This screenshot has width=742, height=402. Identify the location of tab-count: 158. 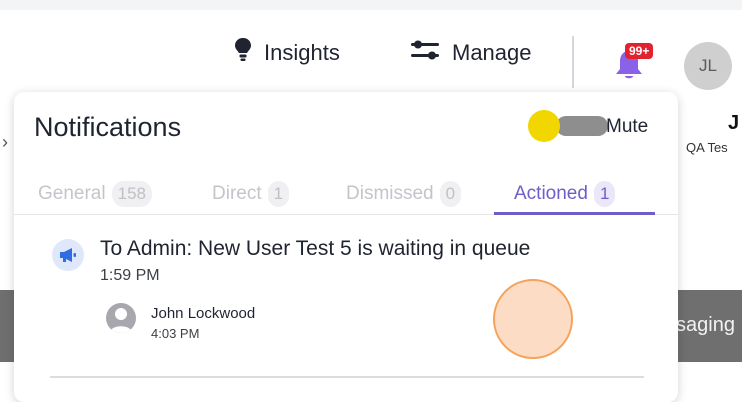
(131, 194).